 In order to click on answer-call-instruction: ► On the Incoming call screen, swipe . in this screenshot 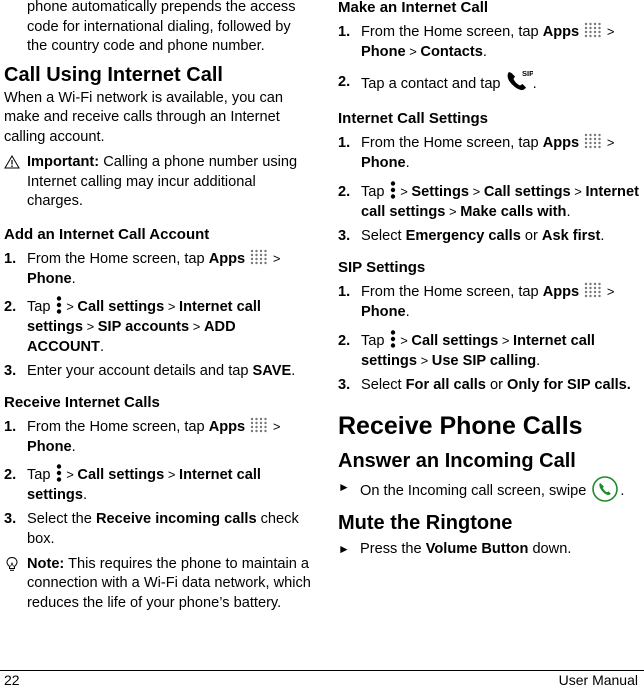, I will do `click(490, 490)`.